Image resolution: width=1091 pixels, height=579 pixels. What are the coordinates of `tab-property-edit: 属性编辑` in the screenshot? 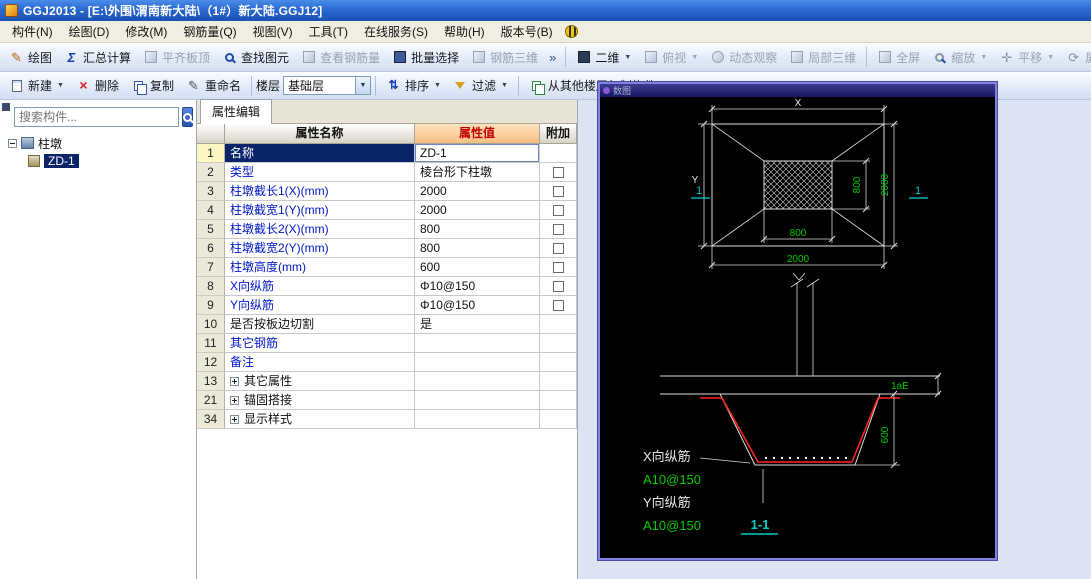 It's located at (236, 111).